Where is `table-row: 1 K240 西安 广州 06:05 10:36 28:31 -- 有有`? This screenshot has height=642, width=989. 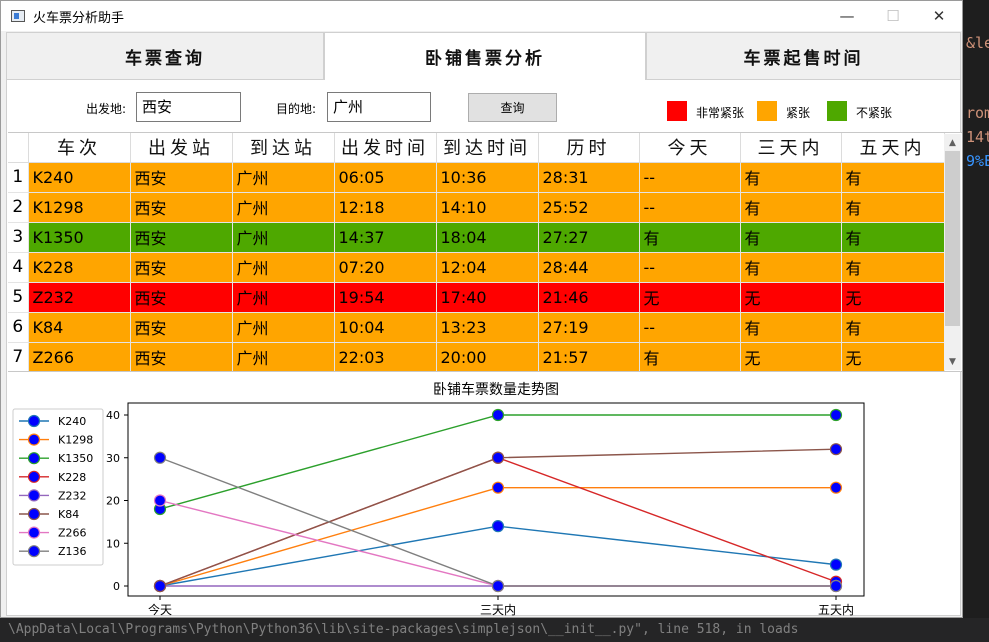 table-row: 1 K240 西安 广州 06:05 10:36 28:31 -- 有有 is located at coordinates (476, 177).